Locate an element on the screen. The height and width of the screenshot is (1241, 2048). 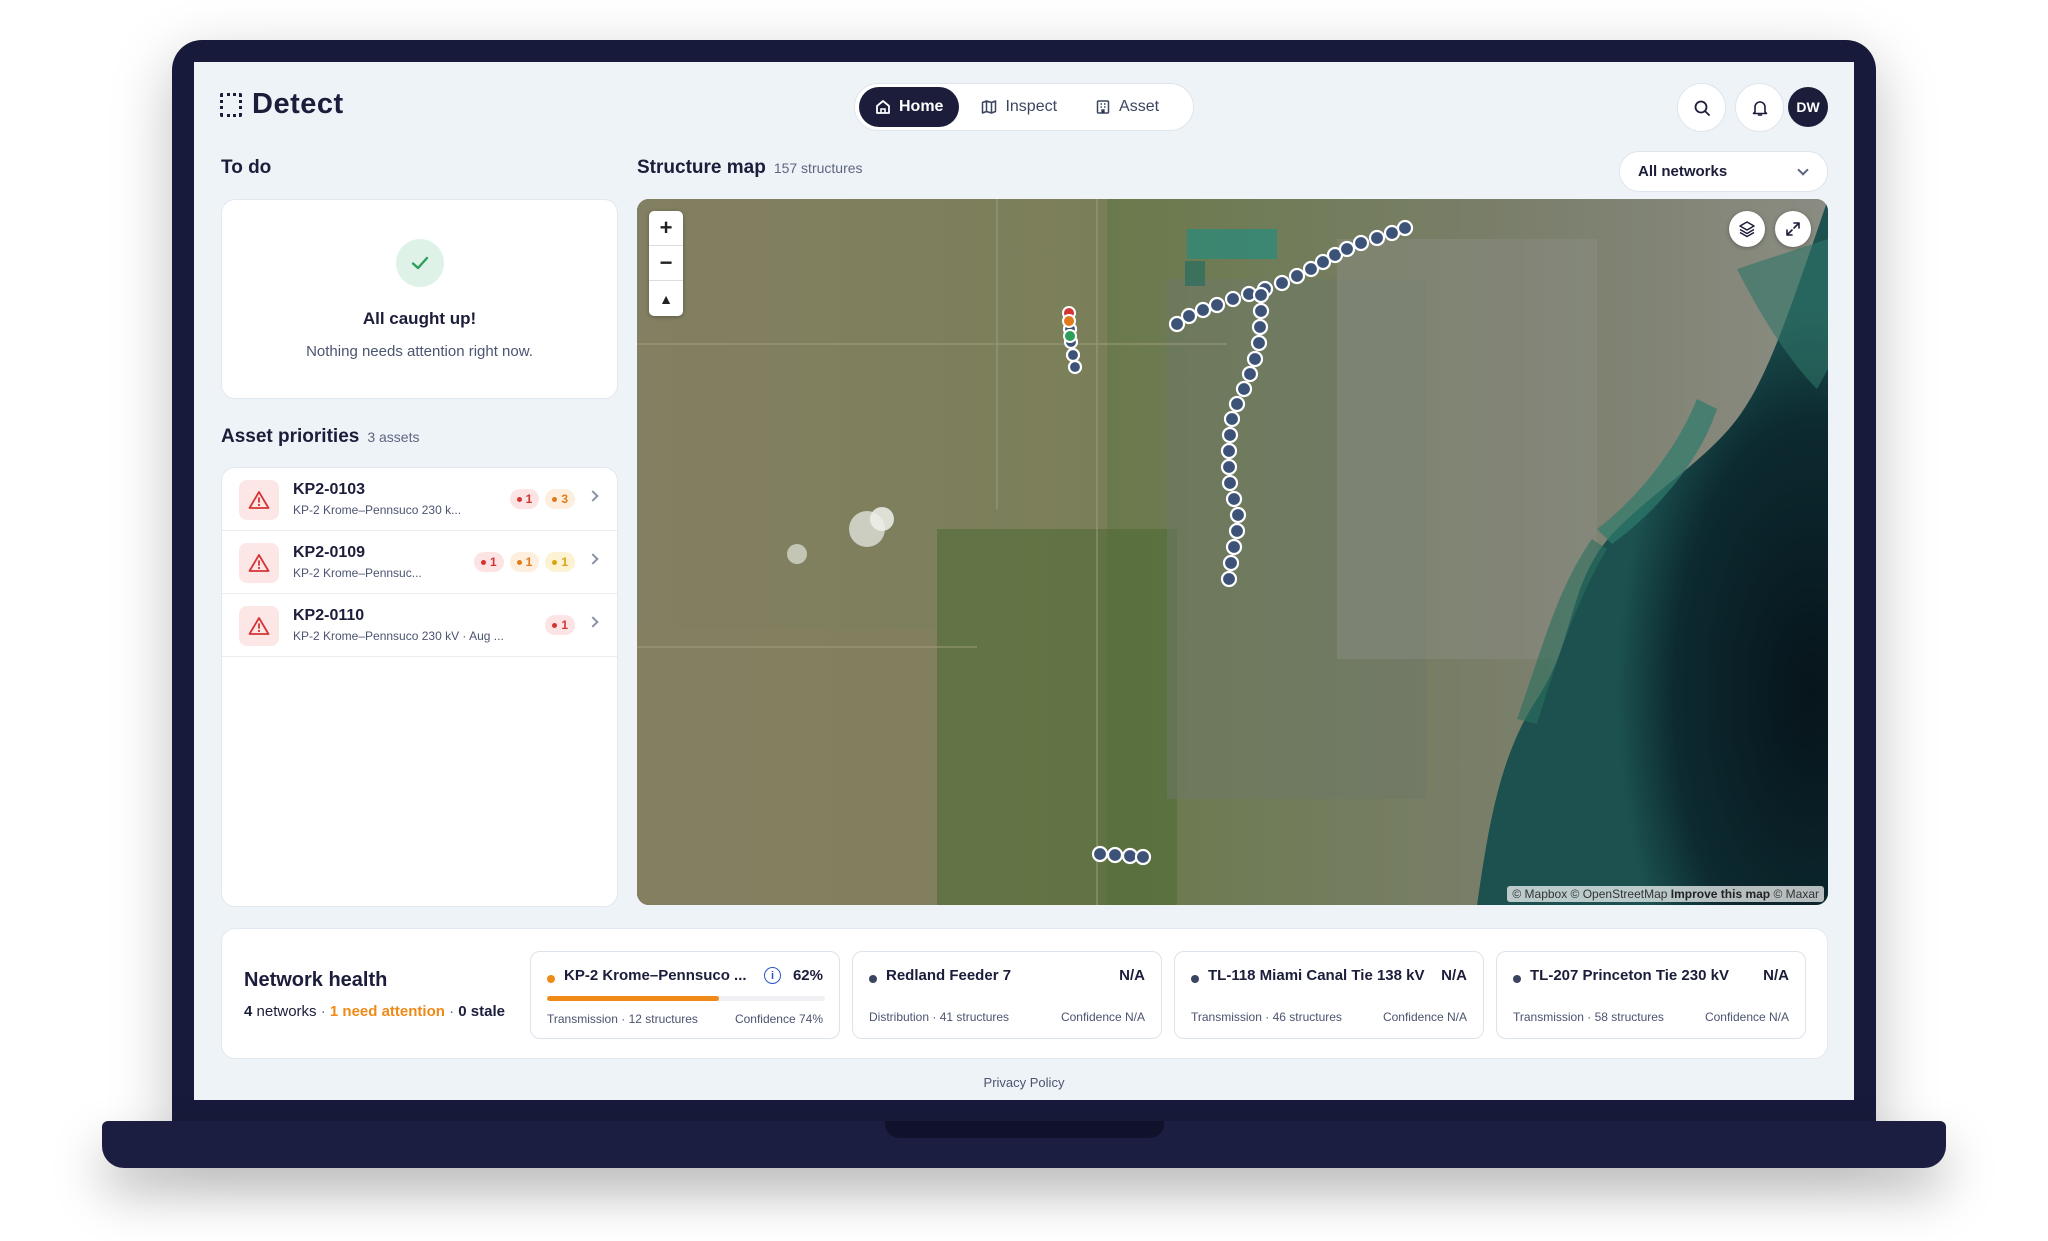
todo-status-title: All caught up! is located at coordinates (419, 318).